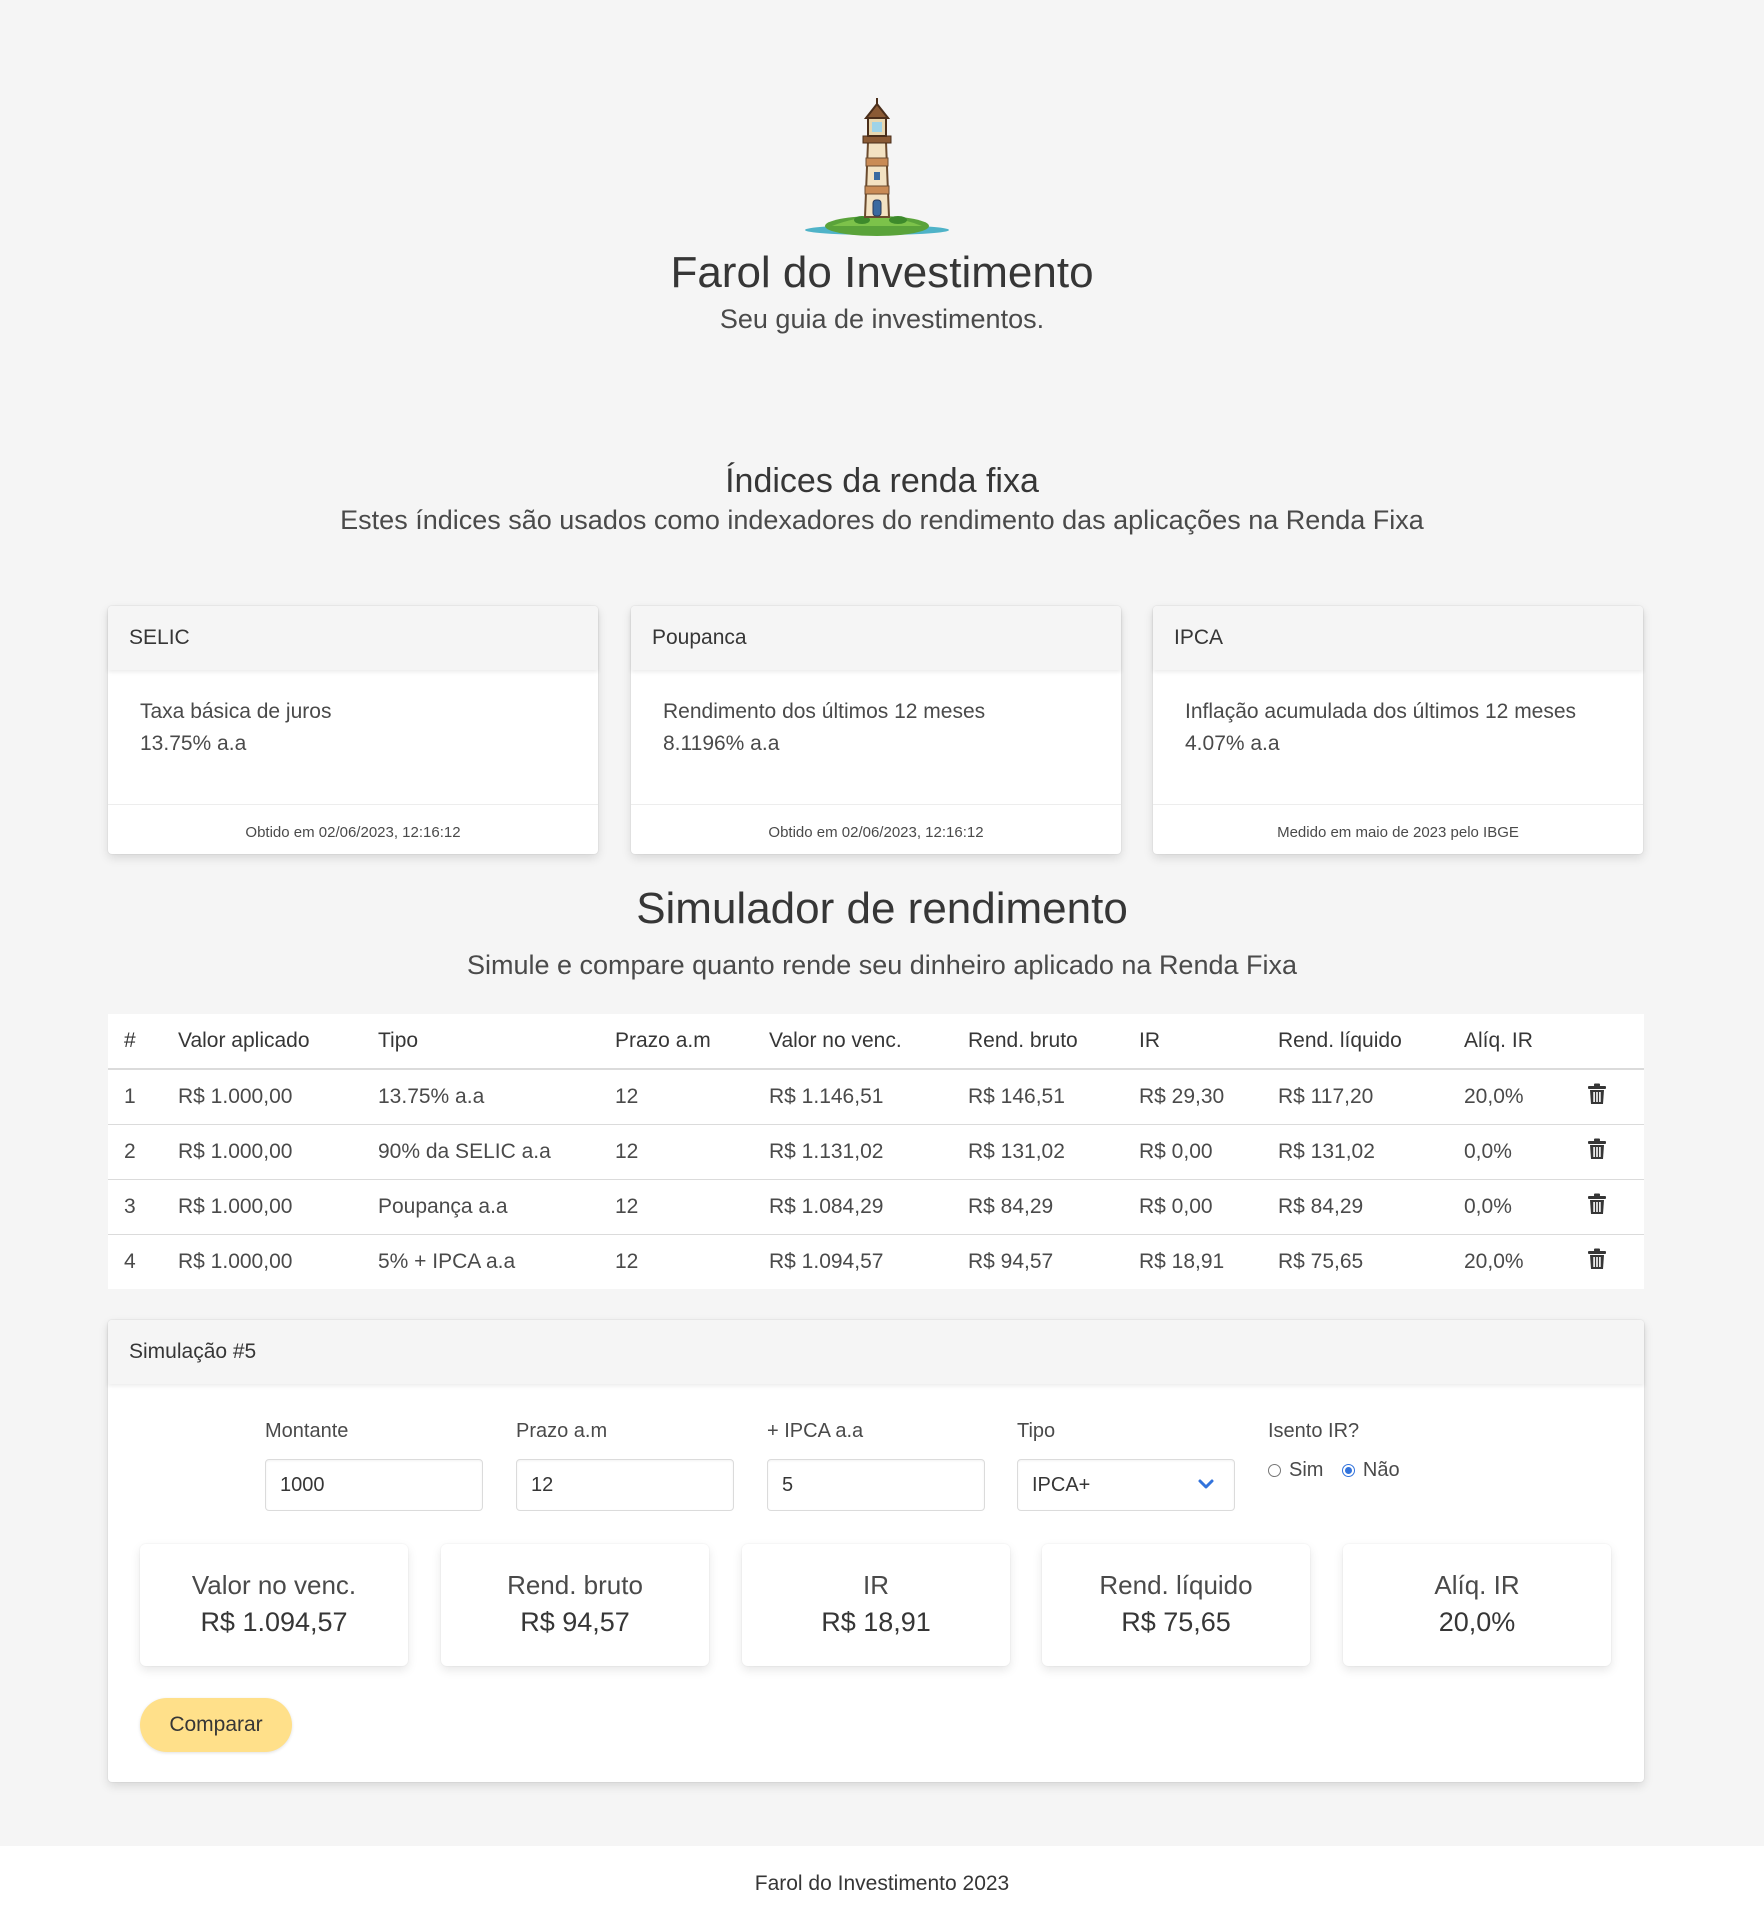 The image size is (1764, 1922). Describe the element at coordinates (1381, 1470) in the screenshot. I see `radio-nao-label: Não` at that location.